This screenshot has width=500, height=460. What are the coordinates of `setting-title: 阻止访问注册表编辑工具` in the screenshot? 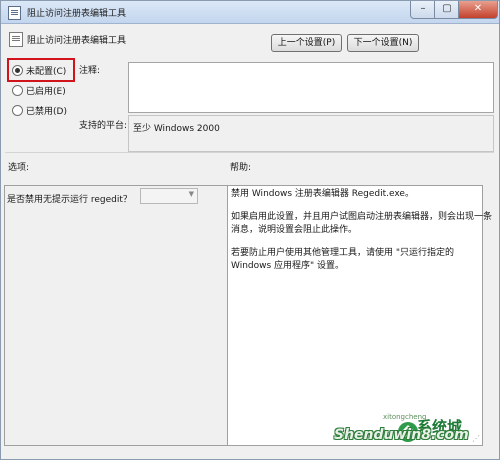 It's located at (77, 41).